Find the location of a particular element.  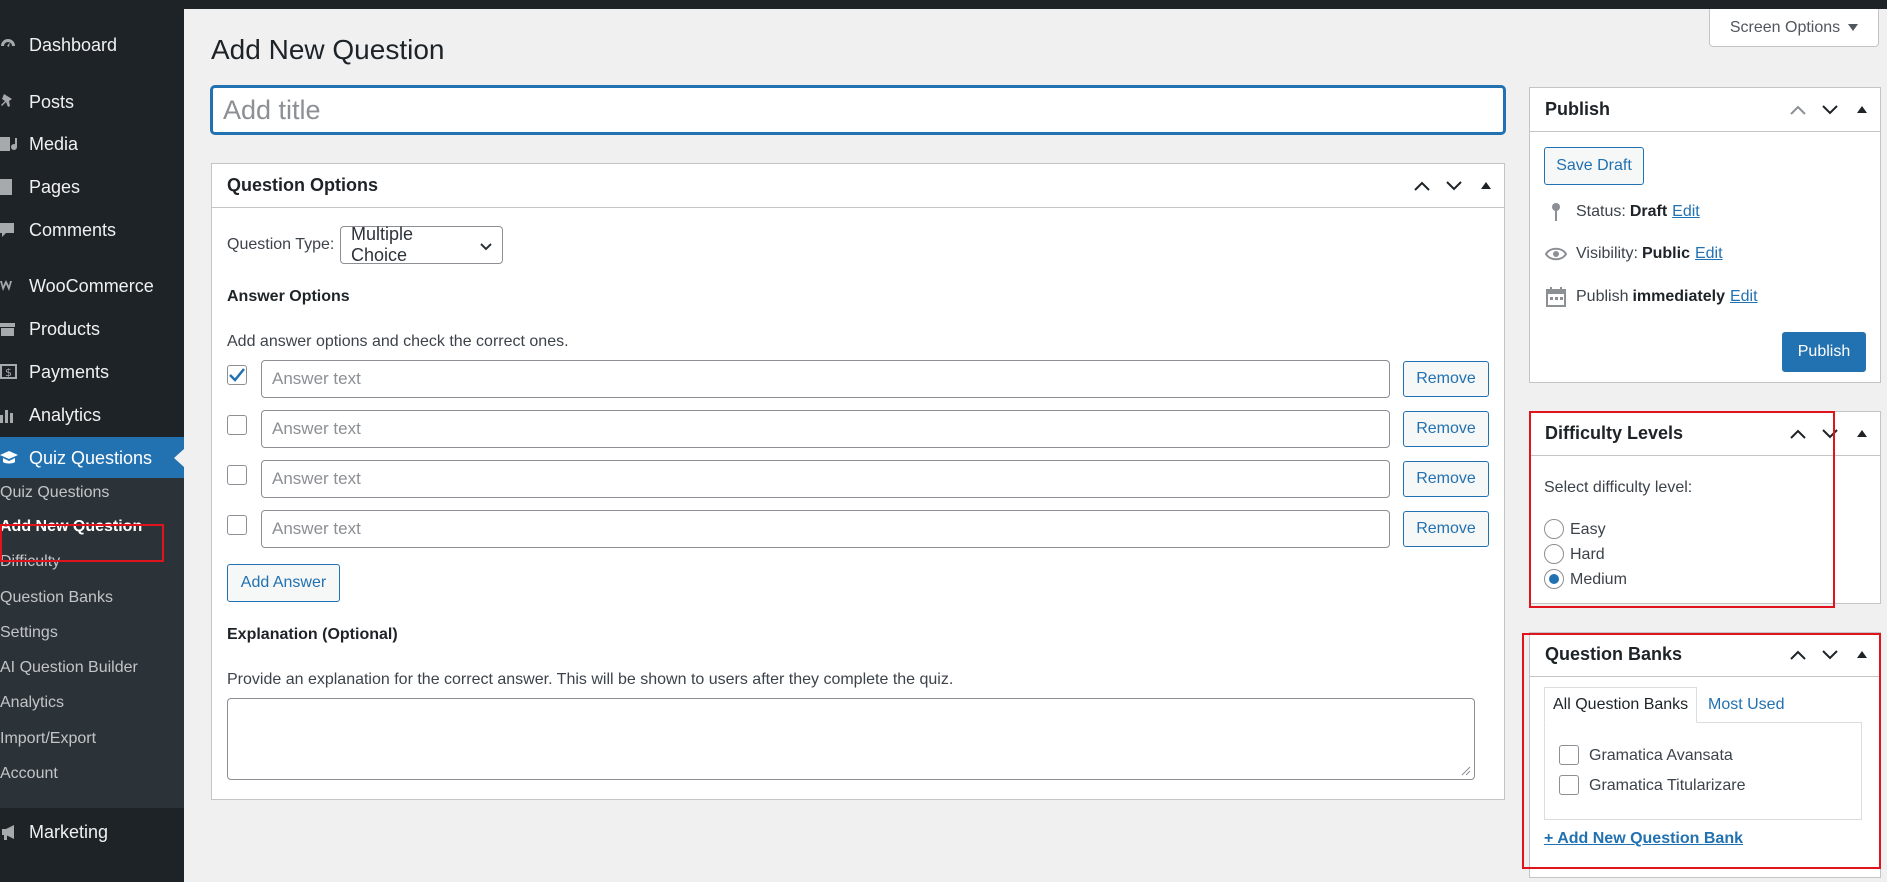

eye-icon is located at coordinates (1556, 254).